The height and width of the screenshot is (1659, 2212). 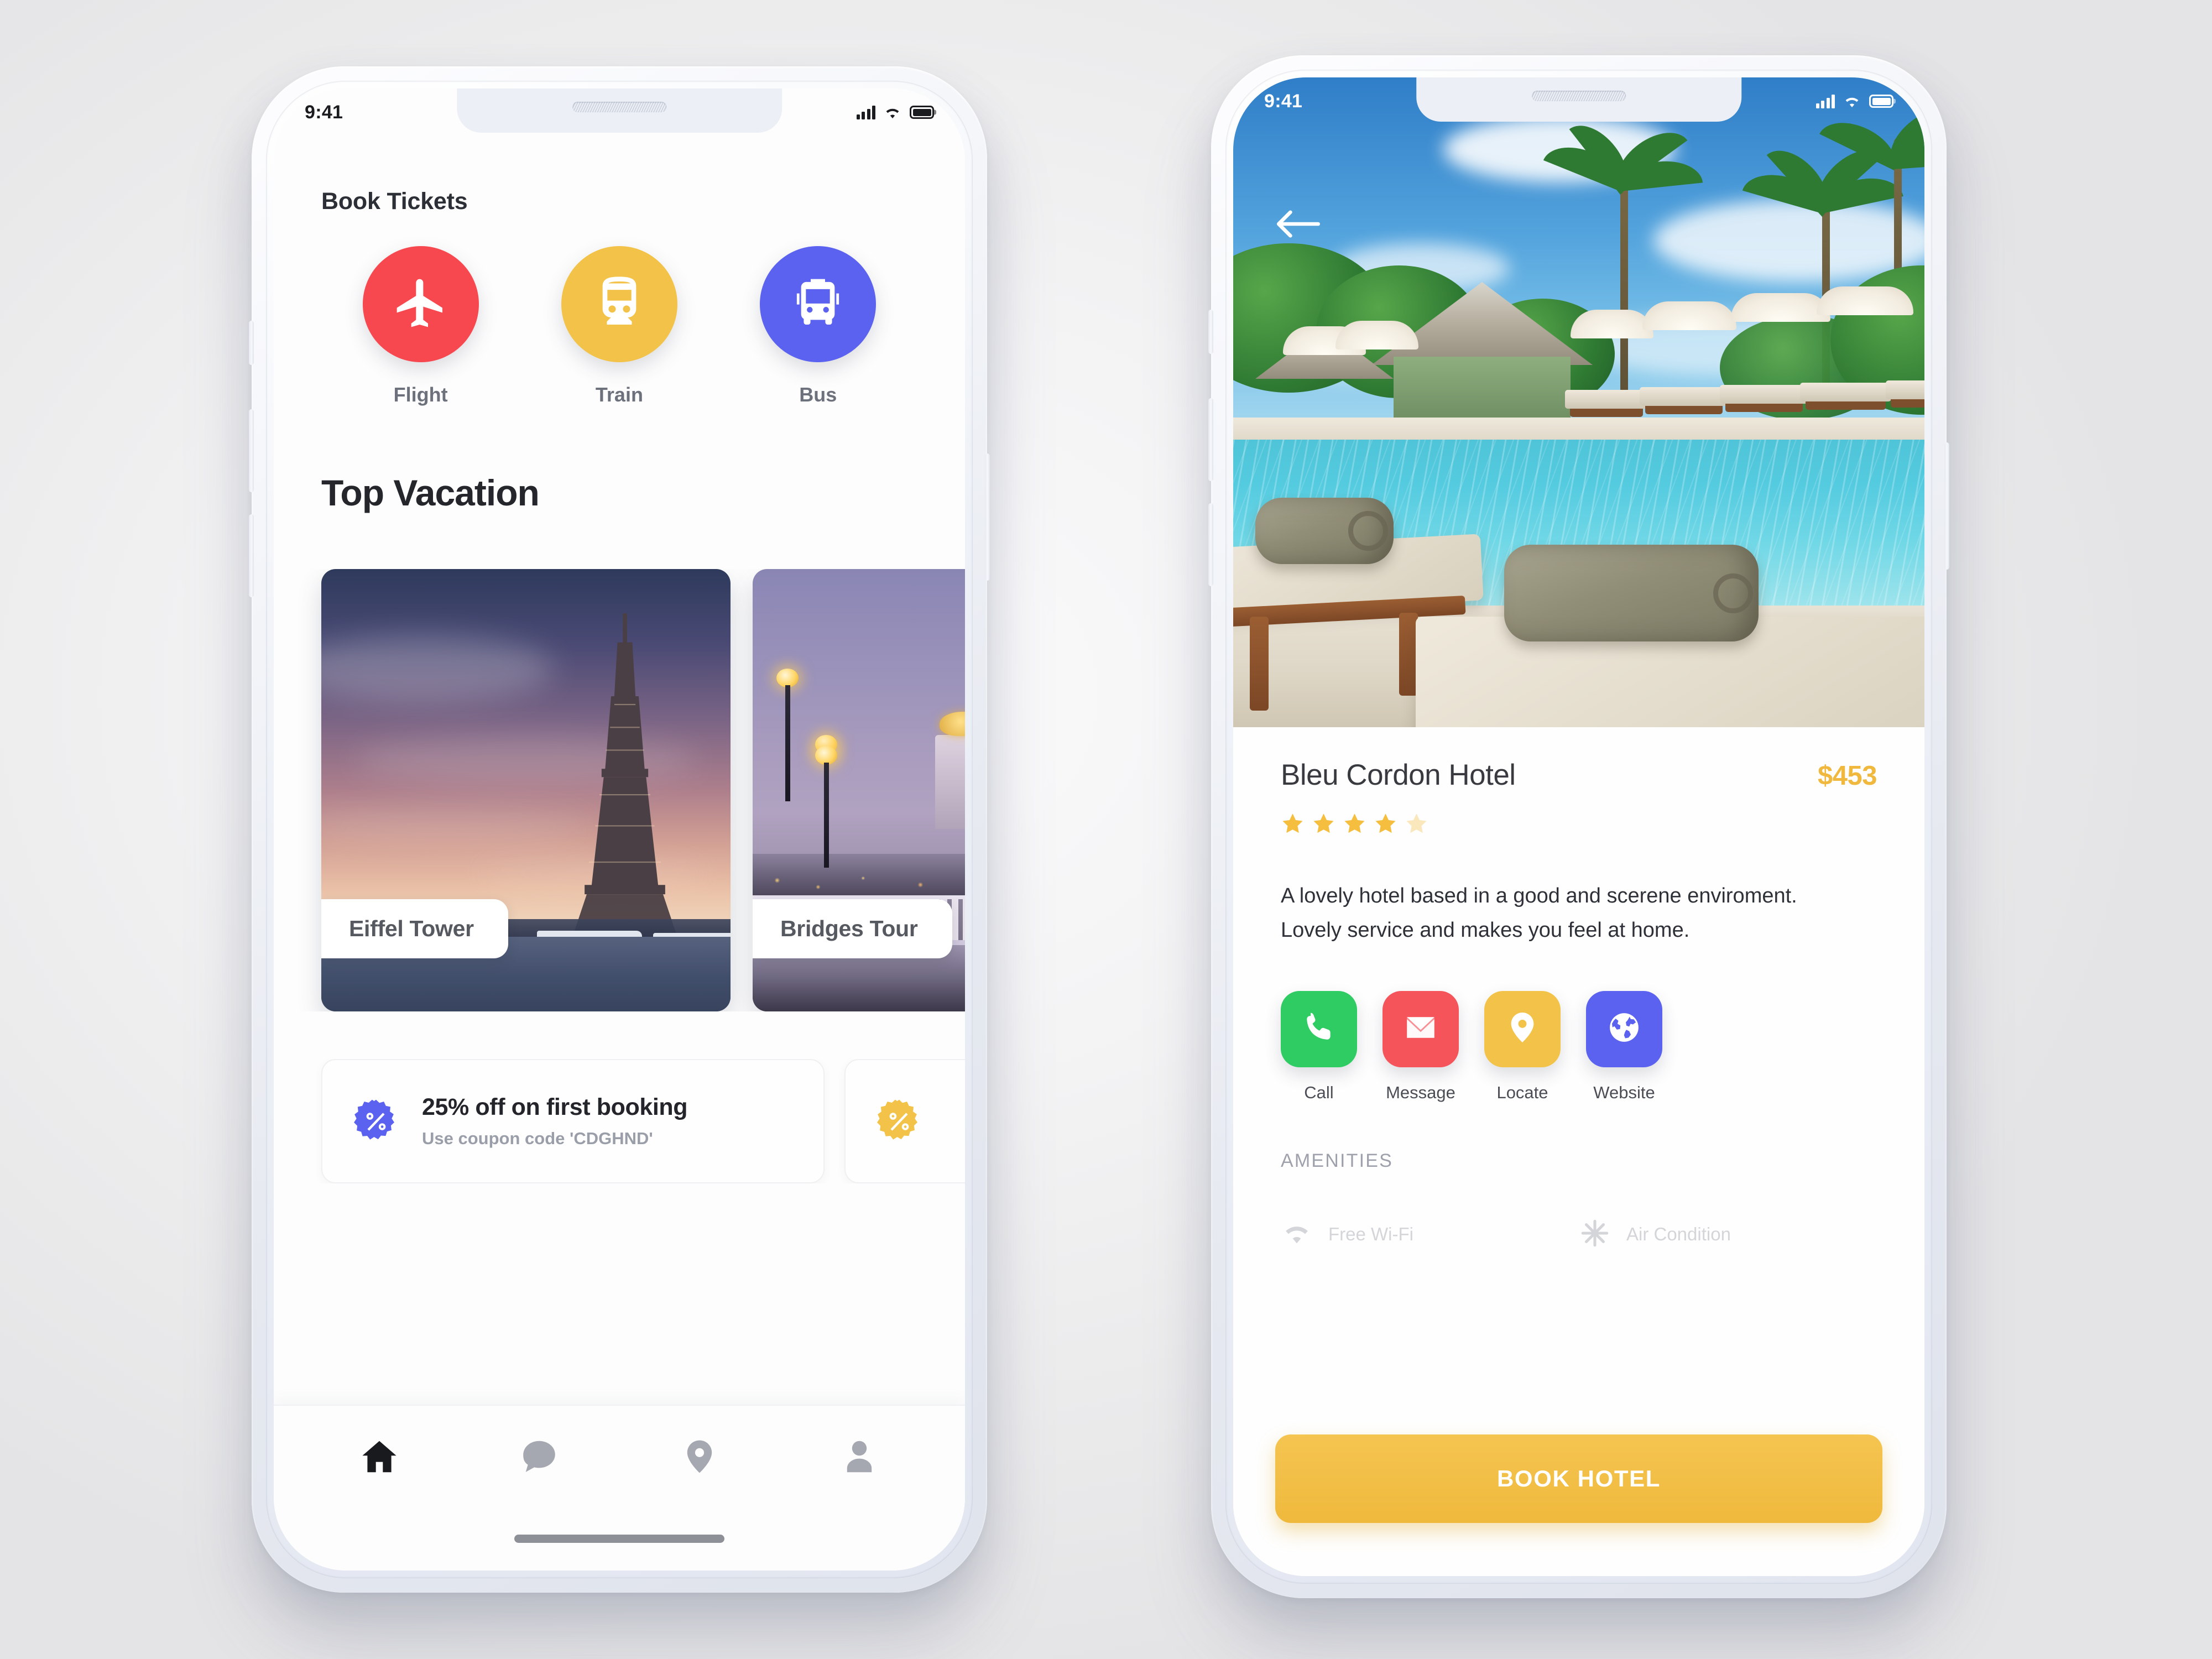 What do you see at coordinates (1417, 825) in the screenshot?
I see `star-icon-empty` at bounding box center [1417, 825].